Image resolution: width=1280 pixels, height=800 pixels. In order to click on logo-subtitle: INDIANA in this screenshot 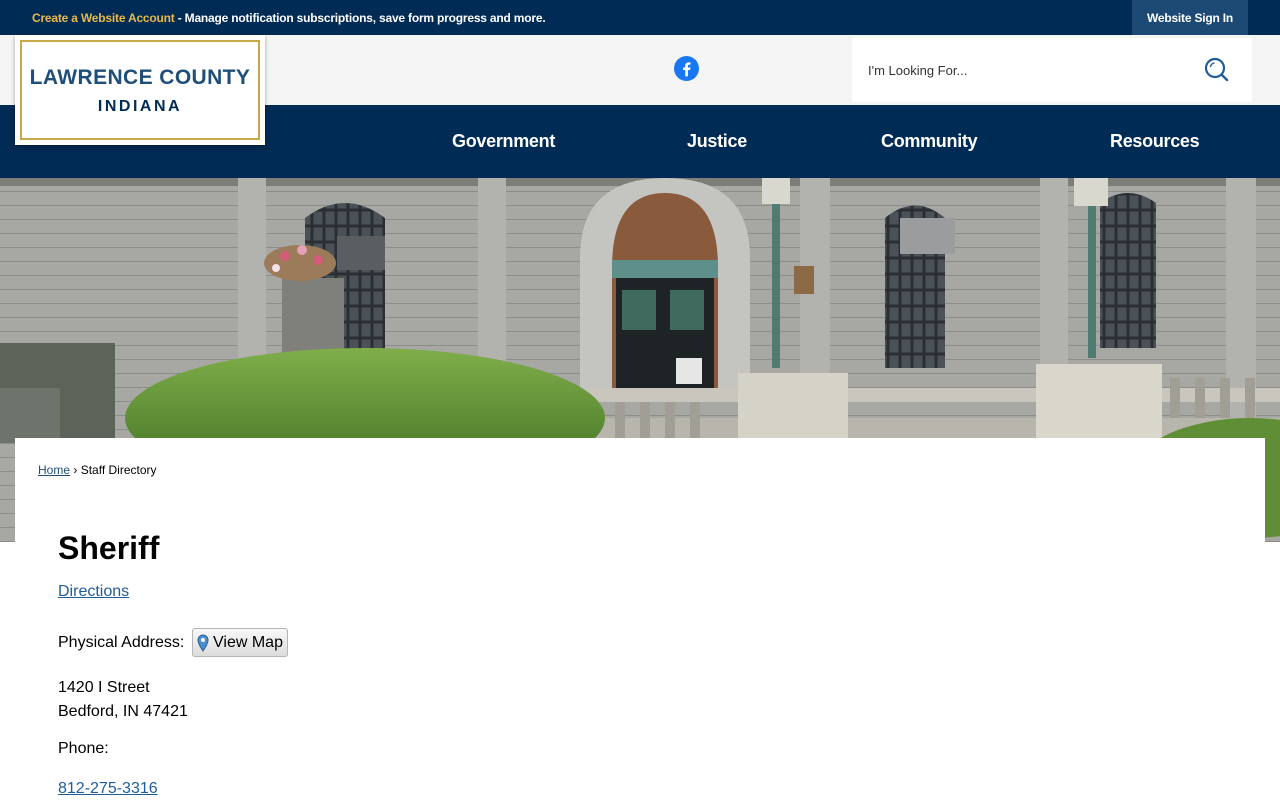, I will do `click(140, 106)`.